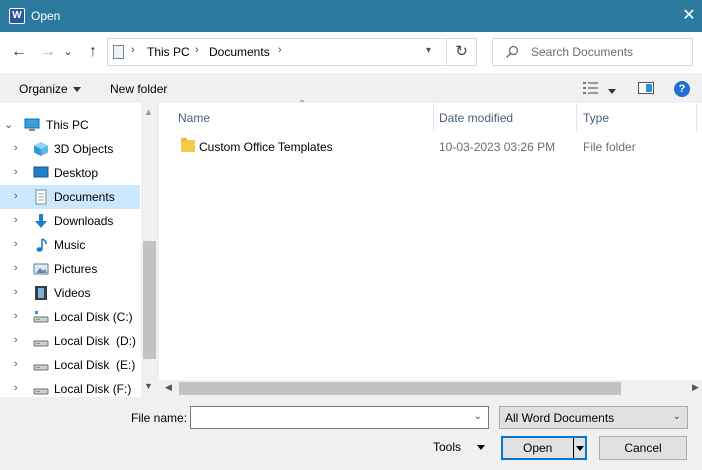 The height and width of the screenshot is (470, 702). I want to click on search-icon, so click(512, 51).